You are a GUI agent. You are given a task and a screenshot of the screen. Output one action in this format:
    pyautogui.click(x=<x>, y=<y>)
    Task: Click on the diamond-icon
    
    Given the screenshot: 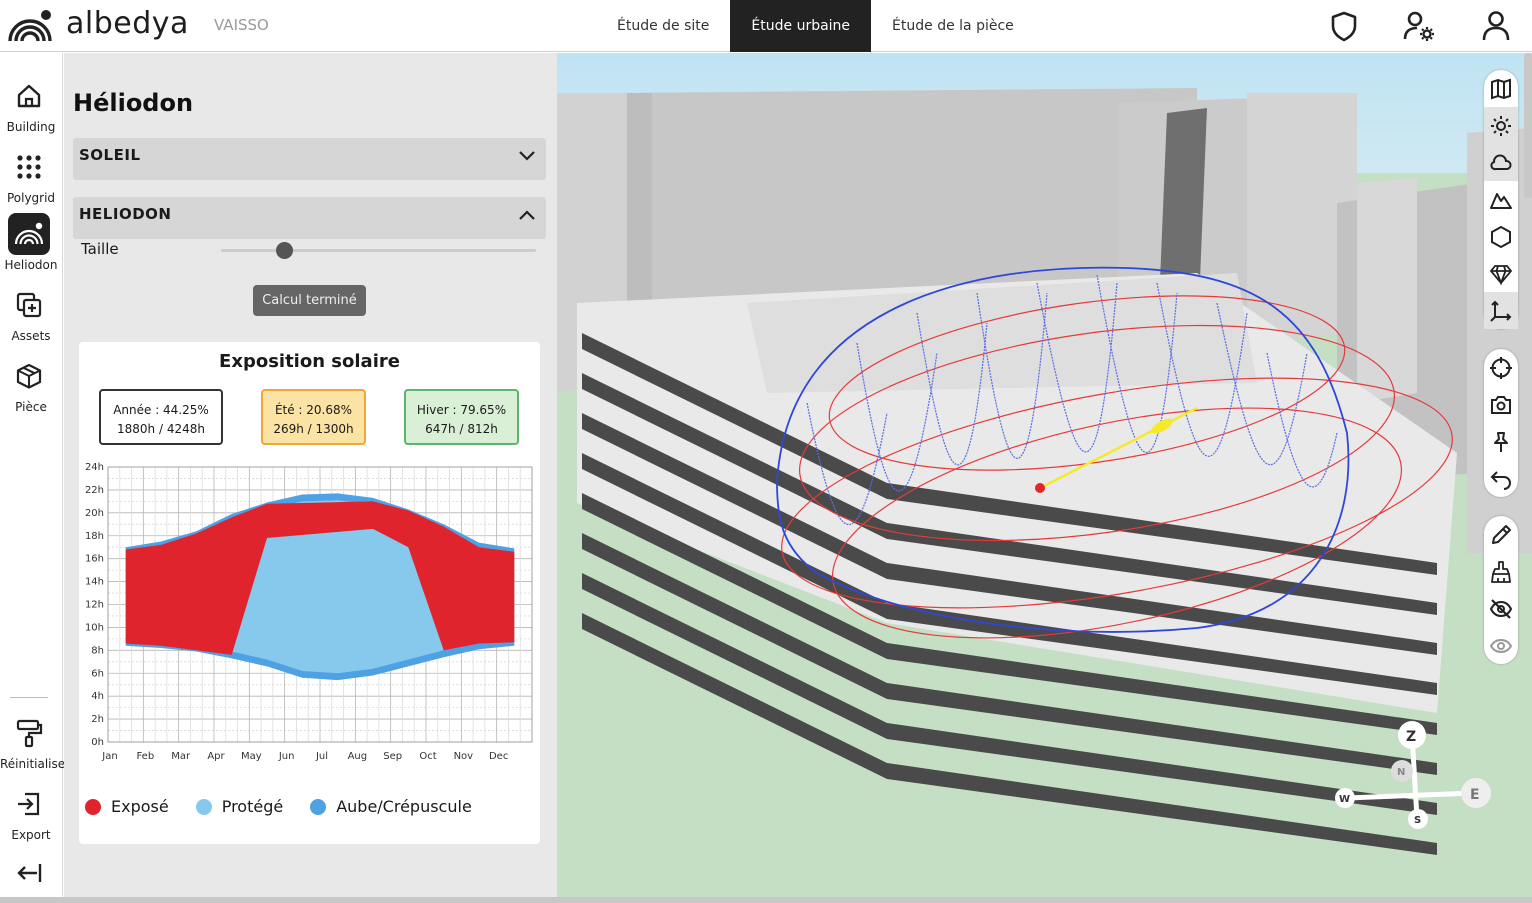 What is the action you would take?
    pyautogui.click(x=1501, y=275)
    